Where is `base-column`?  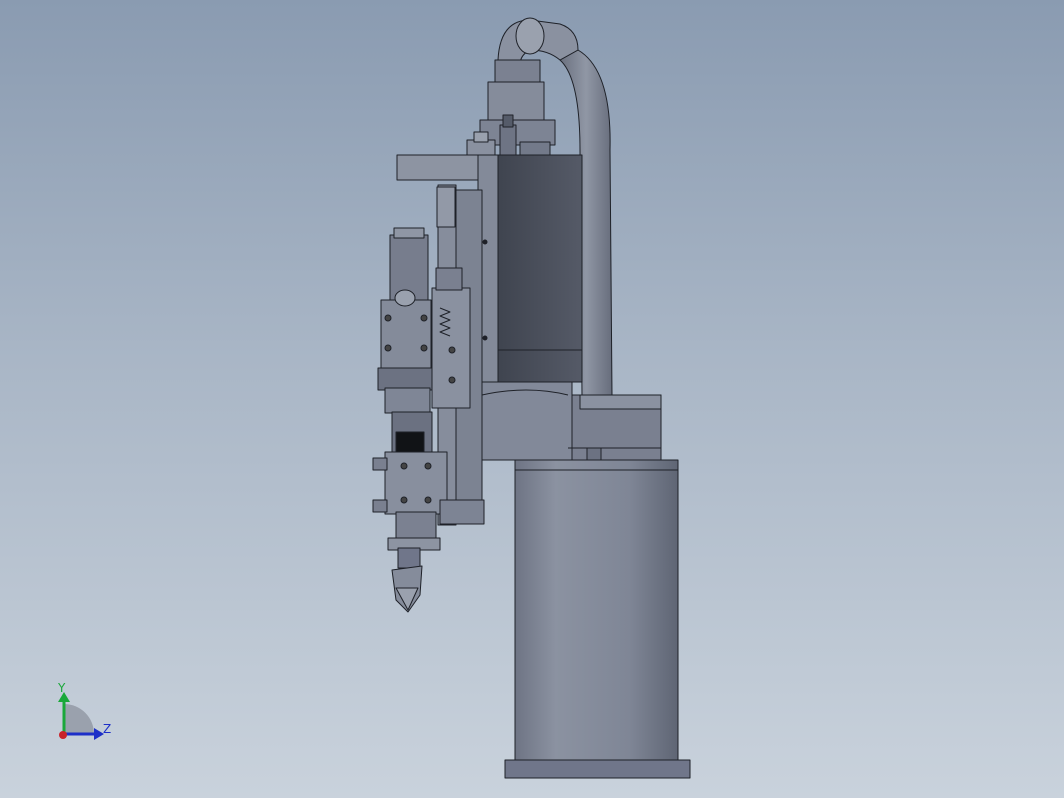
base-column is located at coordinates (597, 619).